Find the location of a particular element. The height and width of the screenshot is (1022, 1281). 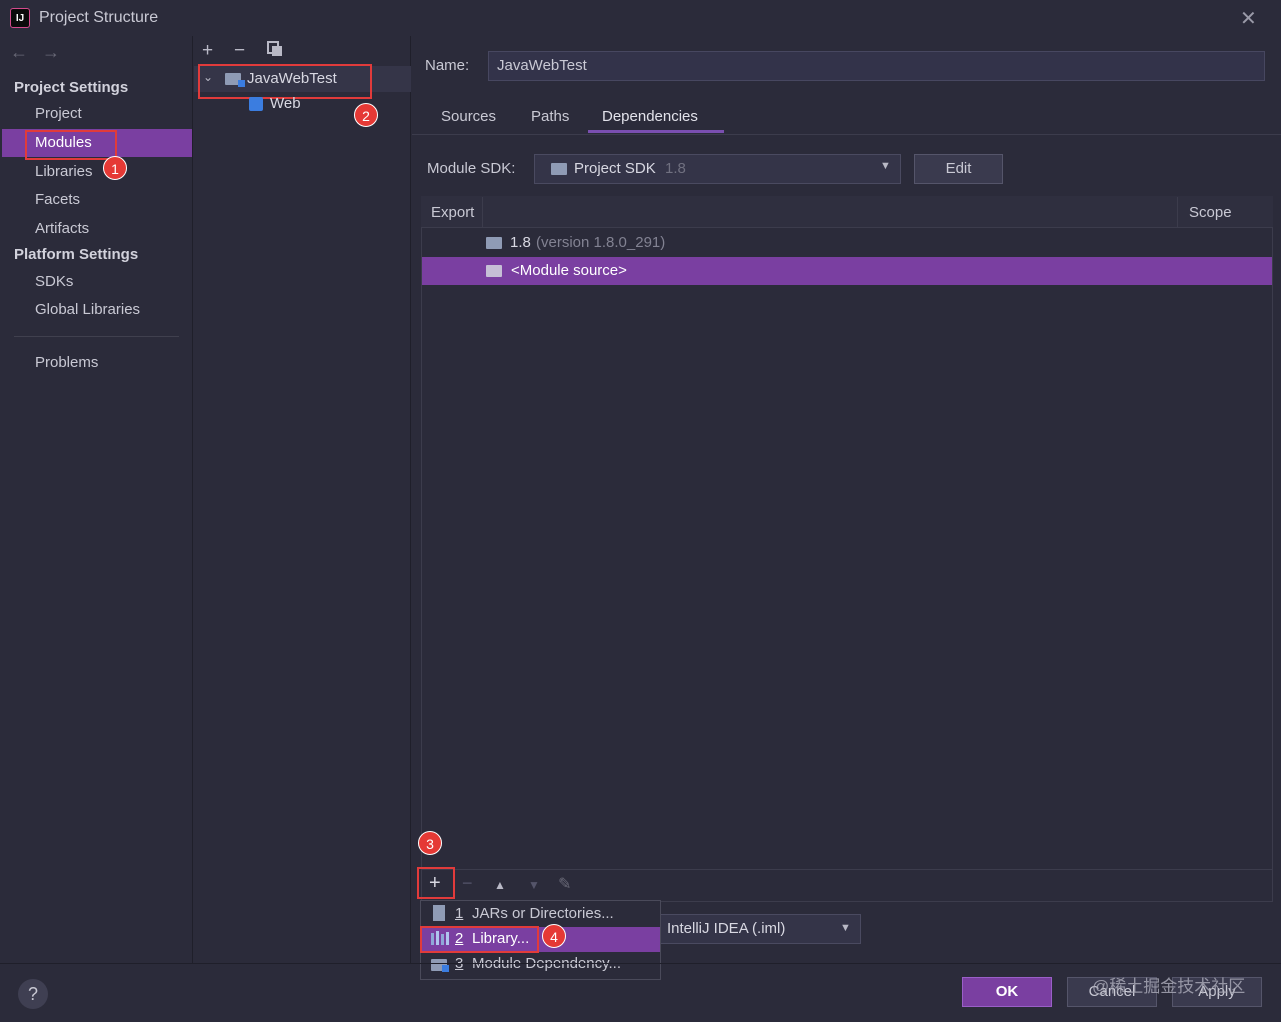

window-title: Project Structure is located at coordinates (99, 17).